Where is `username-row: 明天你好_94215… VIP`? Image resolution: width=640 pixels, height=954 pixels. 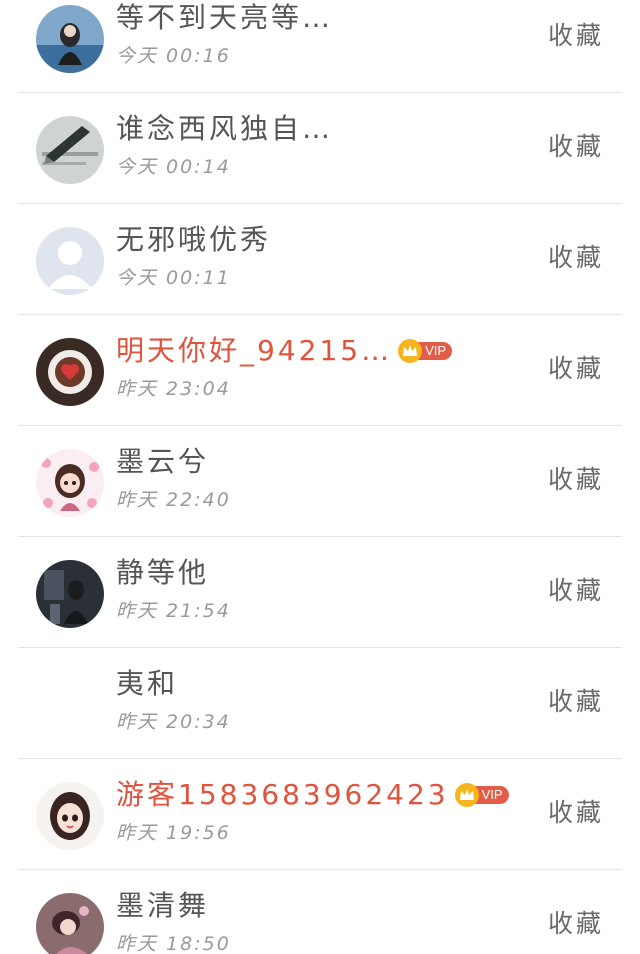
username-row: 明天你好_94215… VIP is located at coordinates (284, 351).